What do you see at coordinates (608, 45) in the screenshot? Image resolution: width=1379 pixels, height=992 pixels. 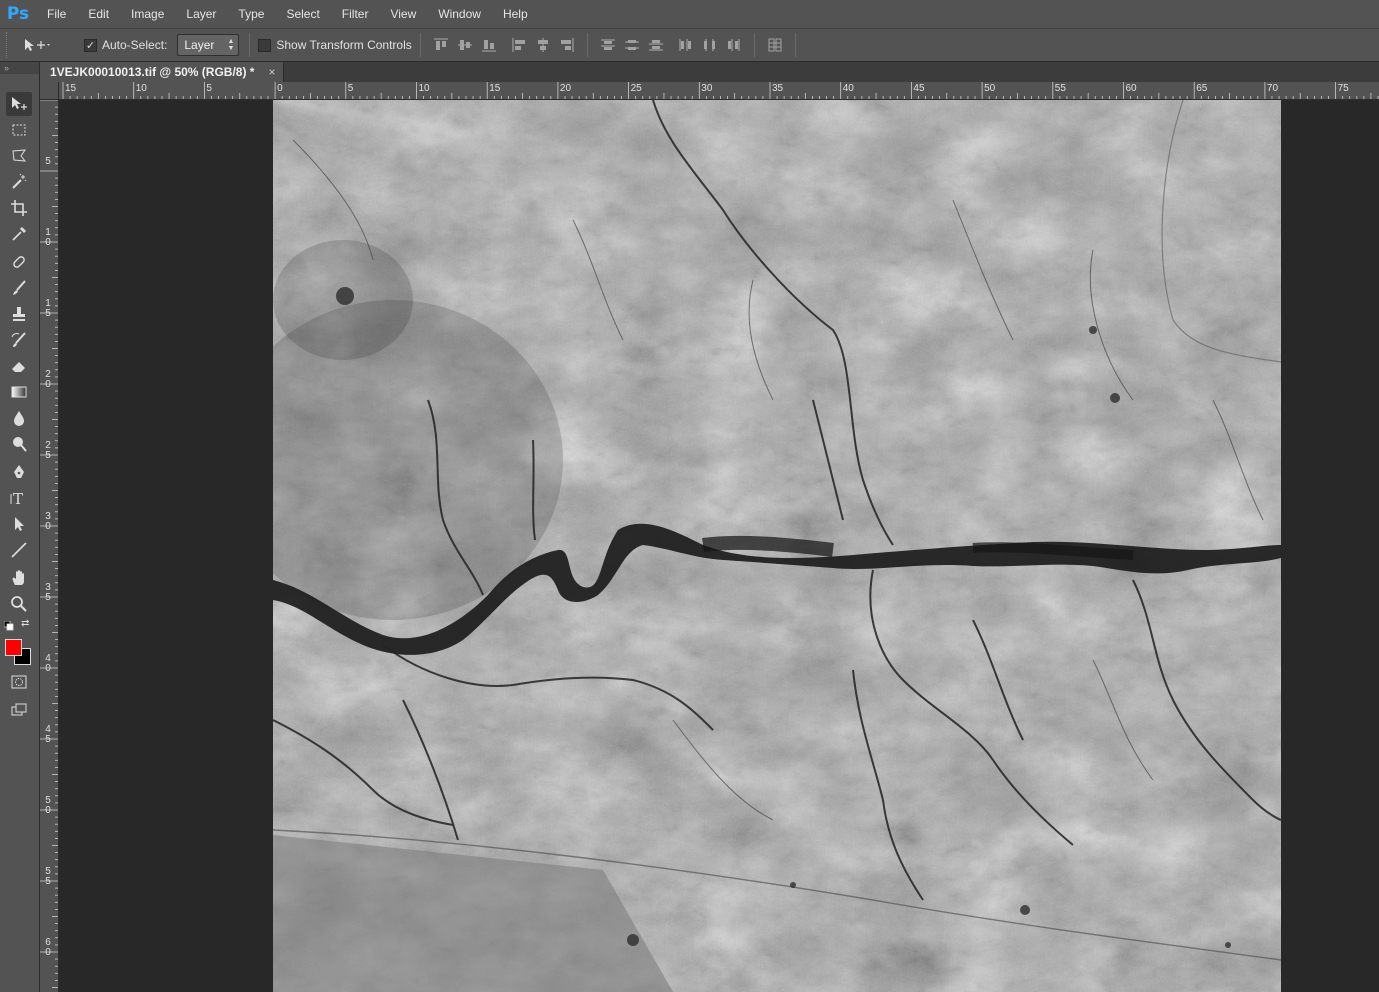 I see `distribute-top-edges-icon` at bounding box center [608, 45].